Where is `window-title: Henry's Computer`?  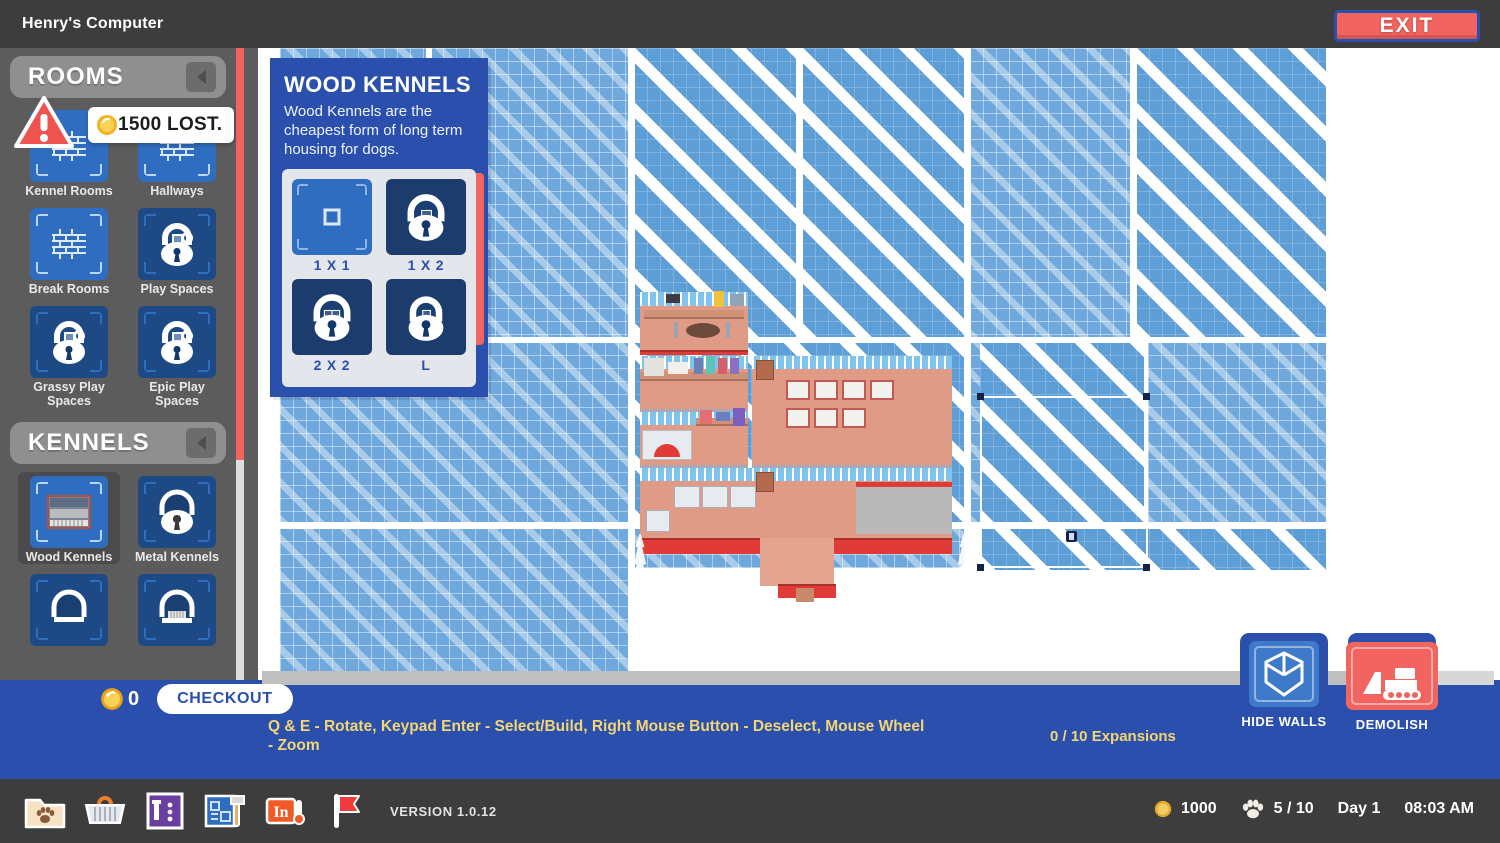 window-title: Henry's Computer is located at coordinates (93, 23).